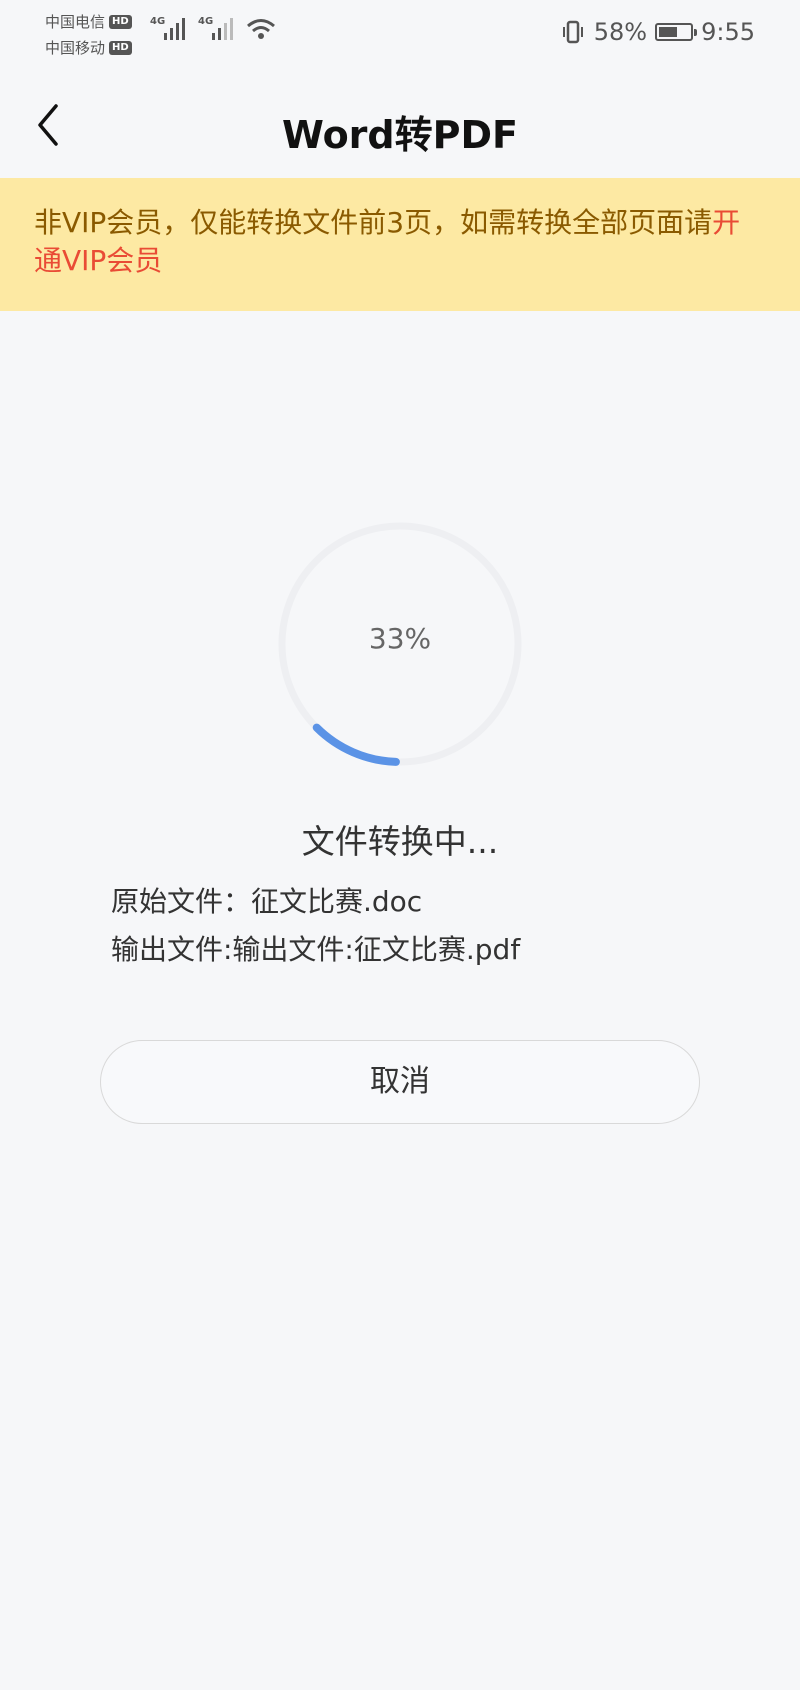  What do you see at coordinates (75, 22) in the screenshot?
I see `carrier-1-label: 中国电信` at bounding box center [75, 22].